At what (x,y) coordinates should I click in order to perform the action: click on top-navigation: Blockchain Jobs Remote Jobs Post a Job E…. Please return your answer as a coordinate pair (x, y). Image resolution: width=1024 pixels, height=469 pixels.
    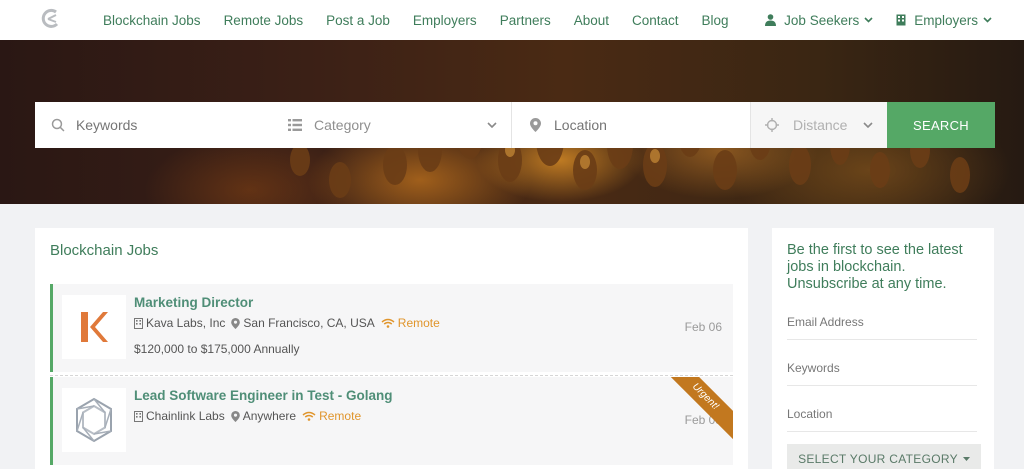
    Looking at the image, I should click on (512, 20).